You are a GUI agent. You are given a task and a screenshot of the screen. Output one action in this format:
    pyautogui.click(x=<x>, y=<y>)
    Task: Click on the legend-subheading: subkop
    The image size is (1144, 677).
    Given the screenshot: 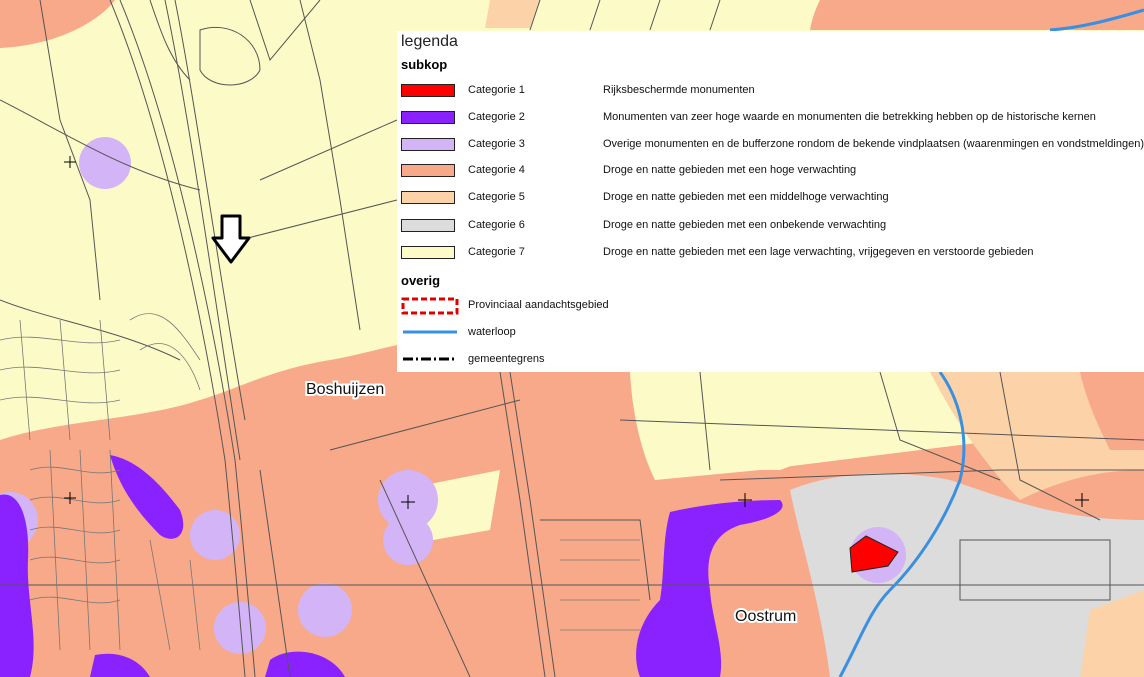 What is the action you would take?
    pyautogui.click(x=424, y=64)
    